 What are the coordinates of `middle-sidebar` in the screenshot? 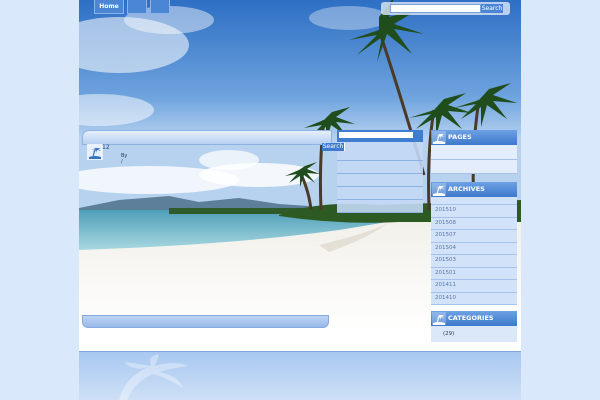 It's located at (380, 171).